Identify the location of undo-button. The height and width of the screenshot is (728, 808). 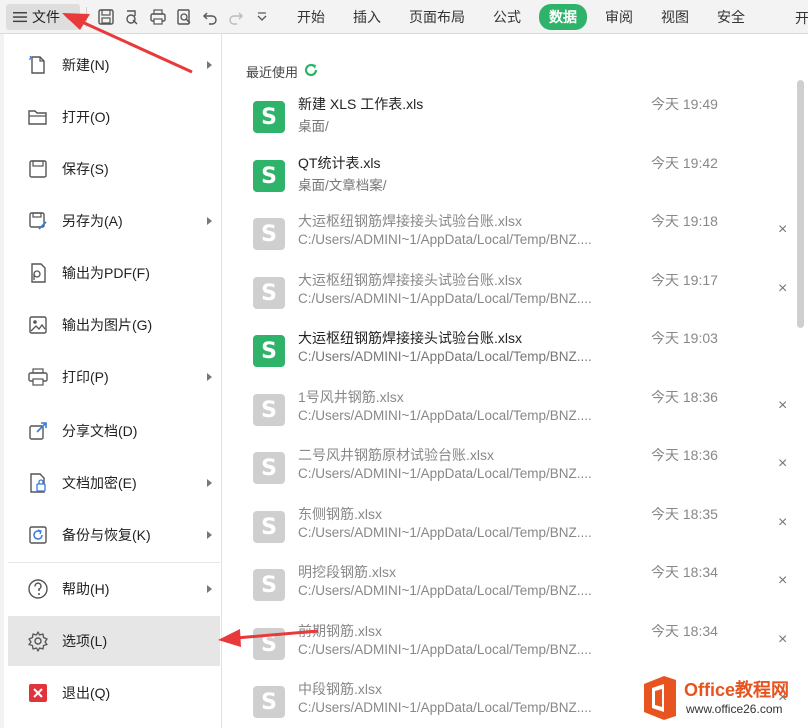
(210, 17).